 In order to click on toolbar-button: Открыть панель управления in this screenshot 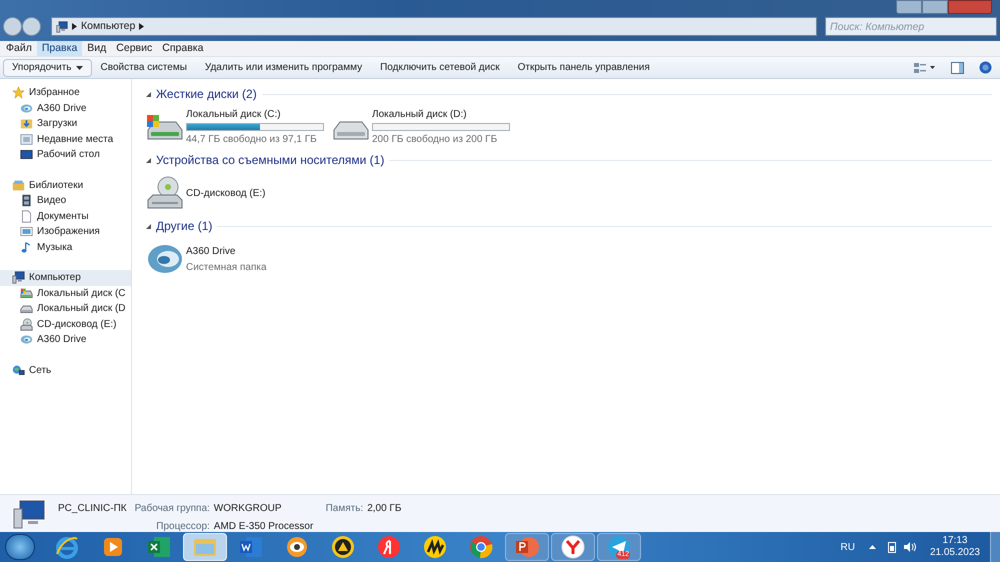, I will do `click(583, 67)`.